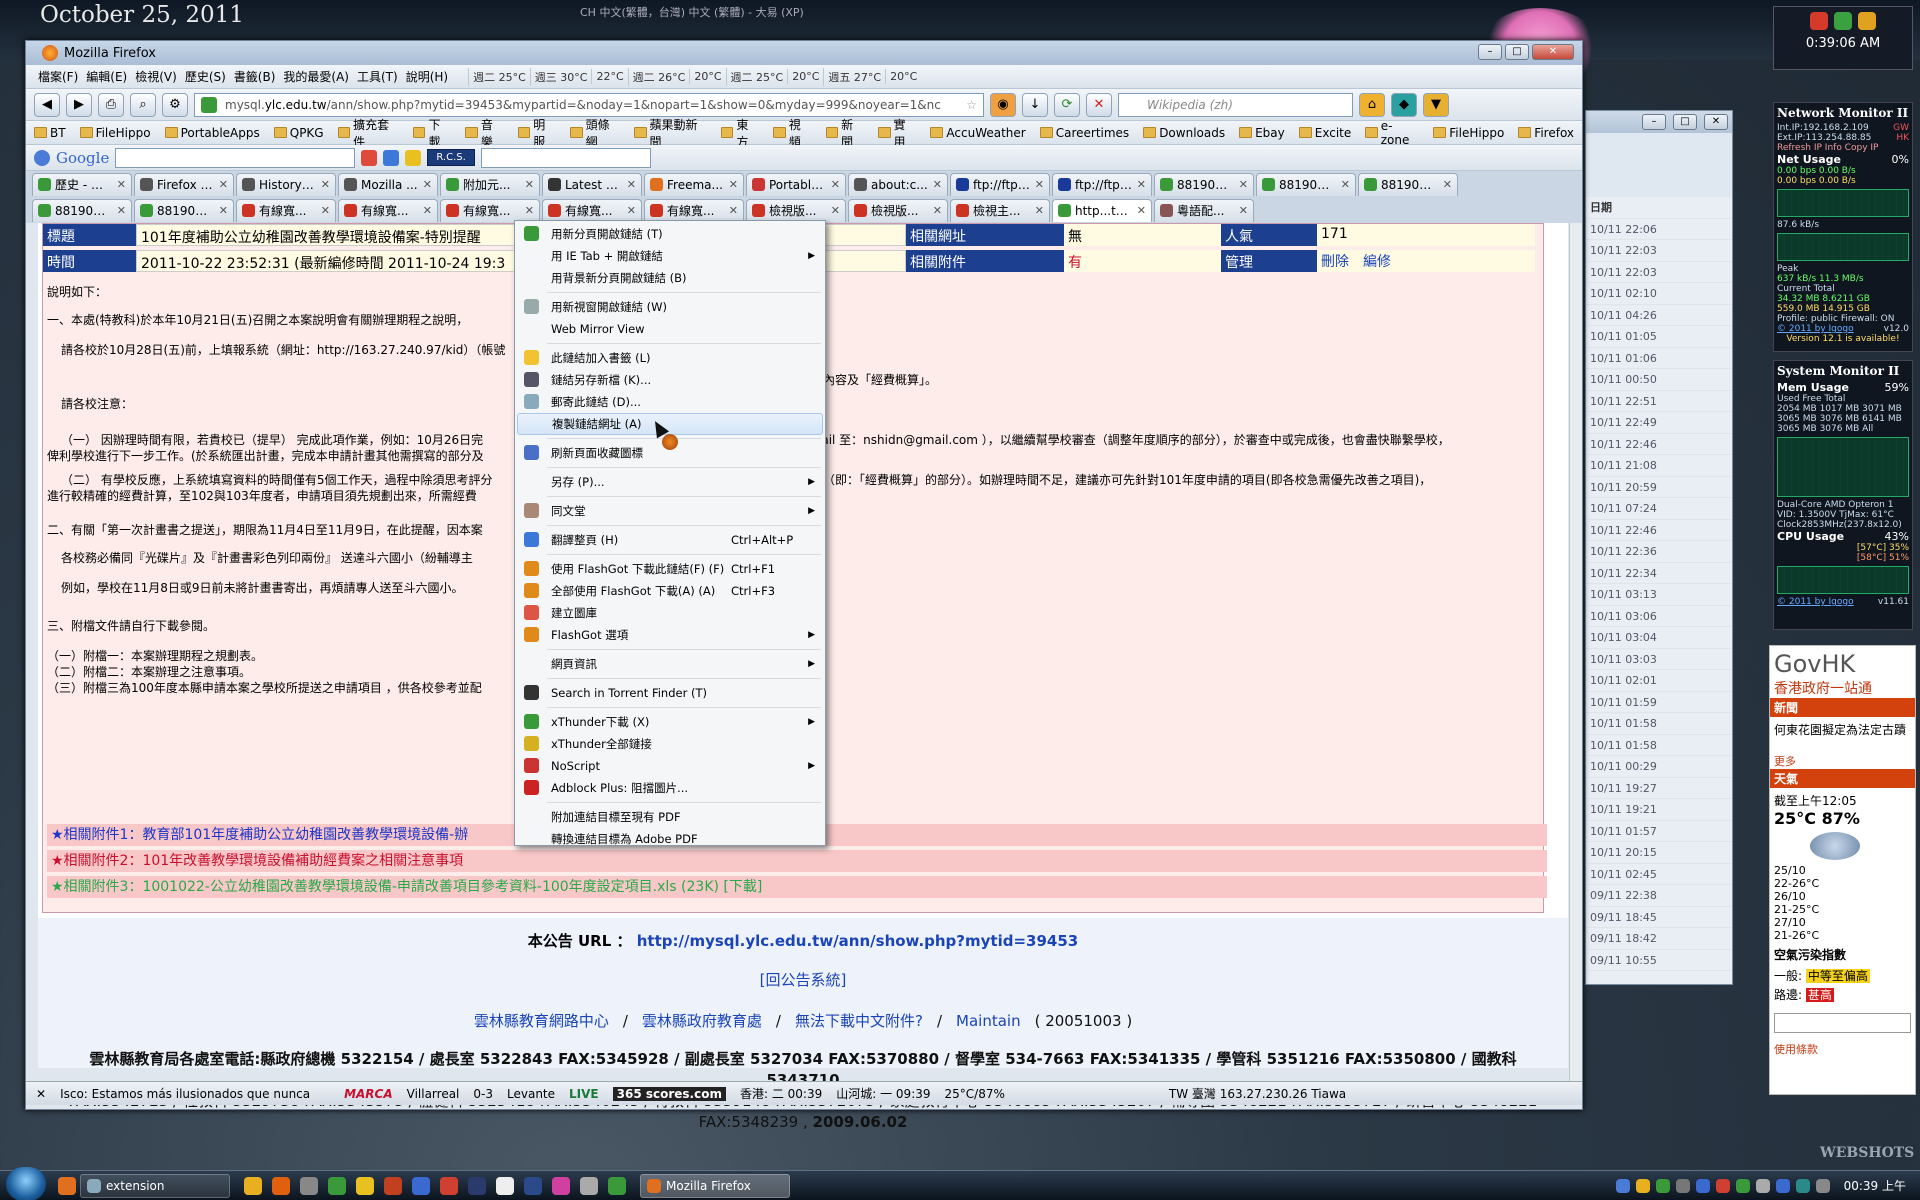 The image size is (1920, 1200). Describe the element at coordinates (286, 184) in the screenshot. I see `tab: History ... ✕` at that location.